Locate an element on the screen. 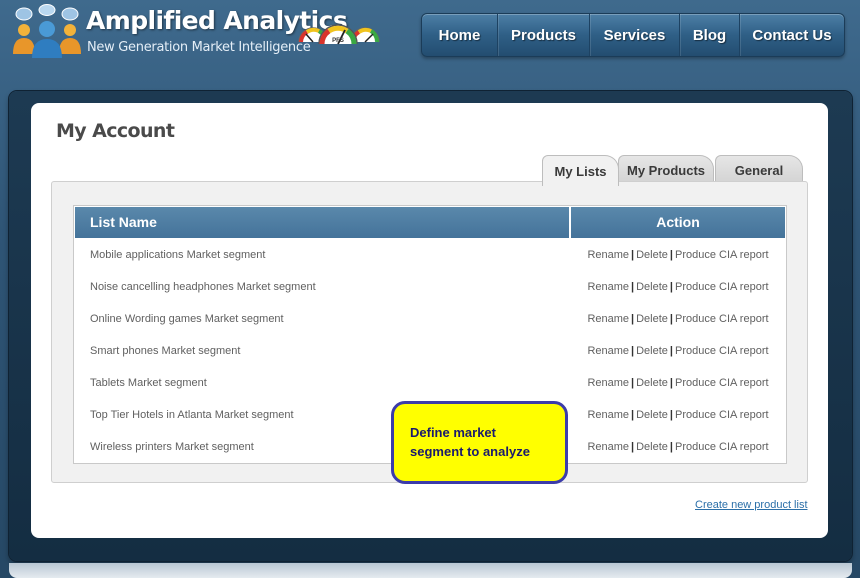  gauge-label: PFS is located at coordinates (338, 41).